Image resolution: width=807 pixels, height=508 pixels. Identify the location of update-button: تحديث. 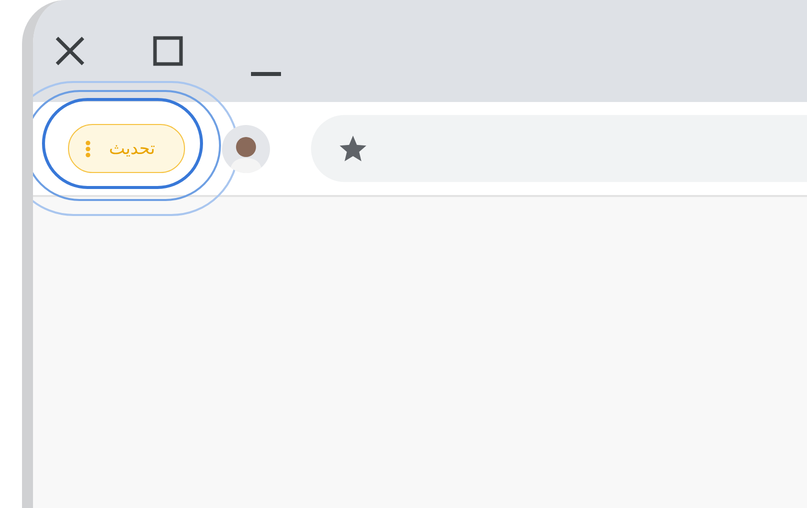
(126, 148).